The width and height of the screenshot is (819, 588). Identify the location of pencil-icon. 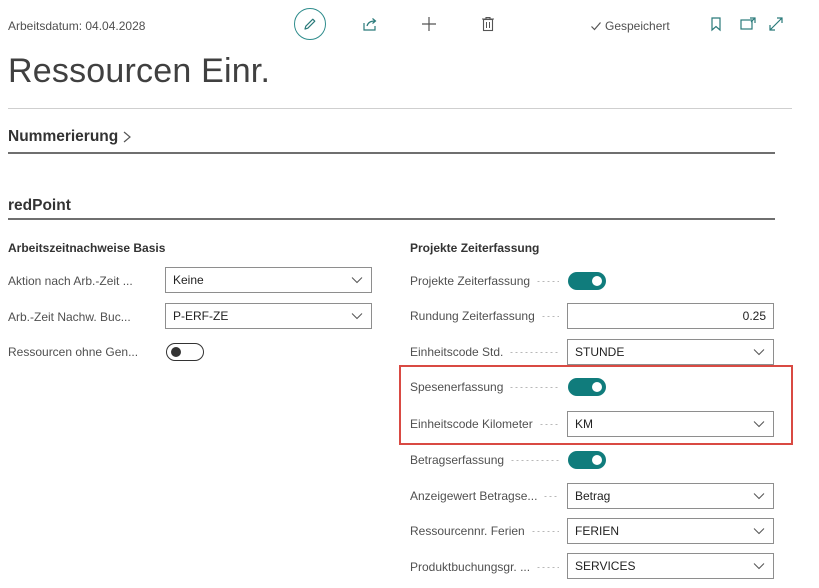
(310, 24).